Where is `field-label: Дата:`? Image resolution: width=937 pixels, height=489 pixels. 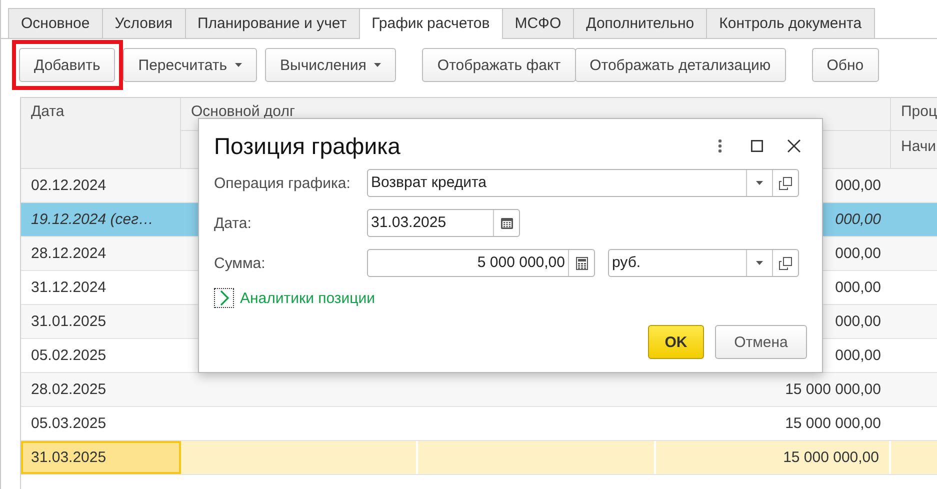
field-label: Дата: is located at coordinates (233, 223).